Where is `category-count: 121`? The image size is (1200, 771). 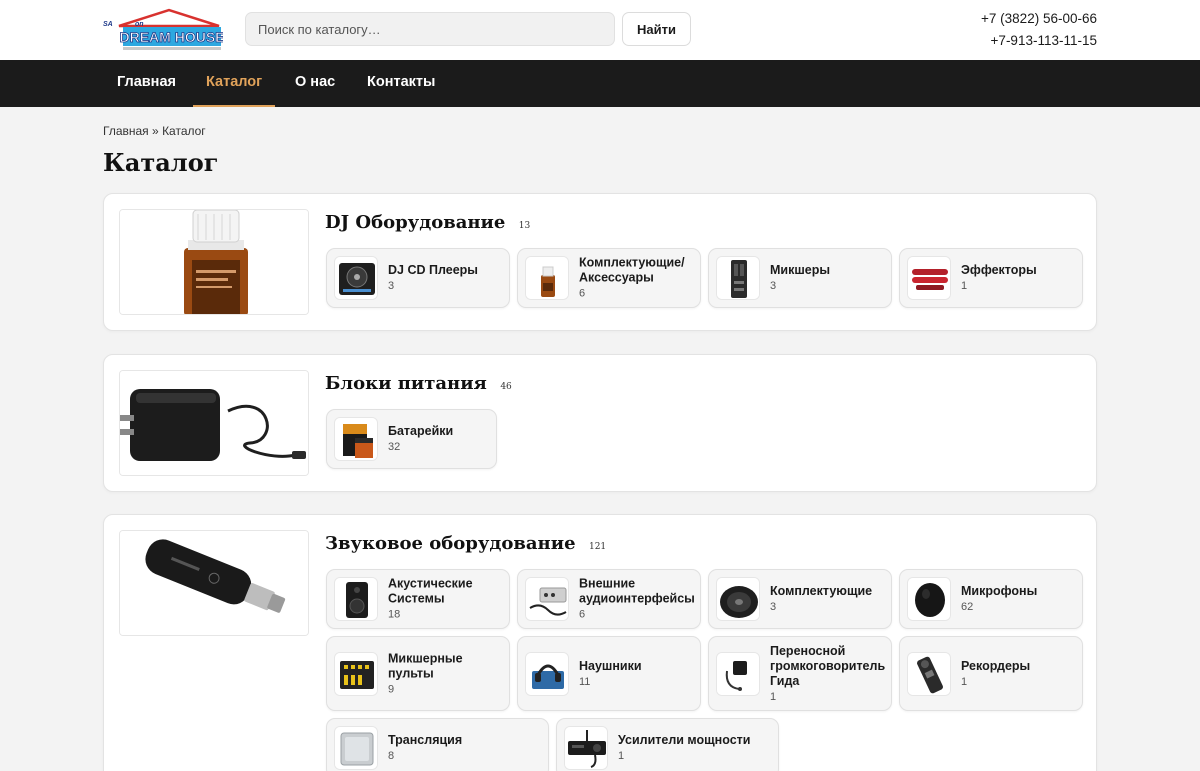
category-count: 121 is located at coordinates (597, 547).